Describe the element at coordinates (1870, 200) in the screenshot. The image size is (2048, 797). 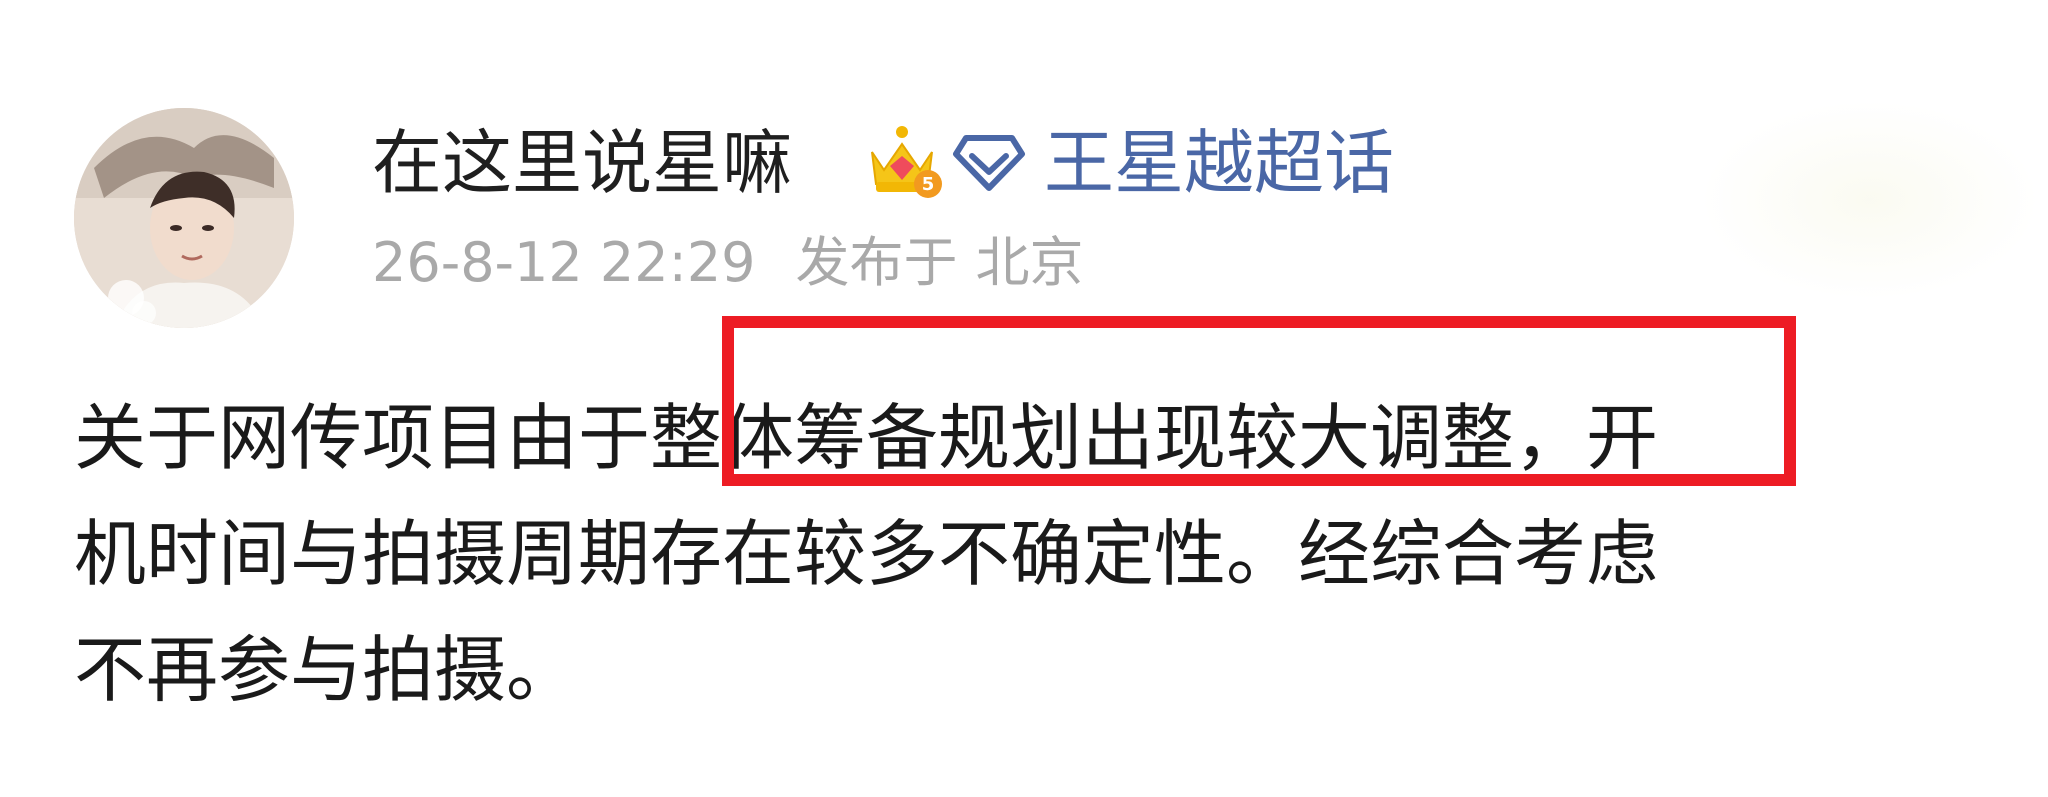
I see `background-blur` at that location.